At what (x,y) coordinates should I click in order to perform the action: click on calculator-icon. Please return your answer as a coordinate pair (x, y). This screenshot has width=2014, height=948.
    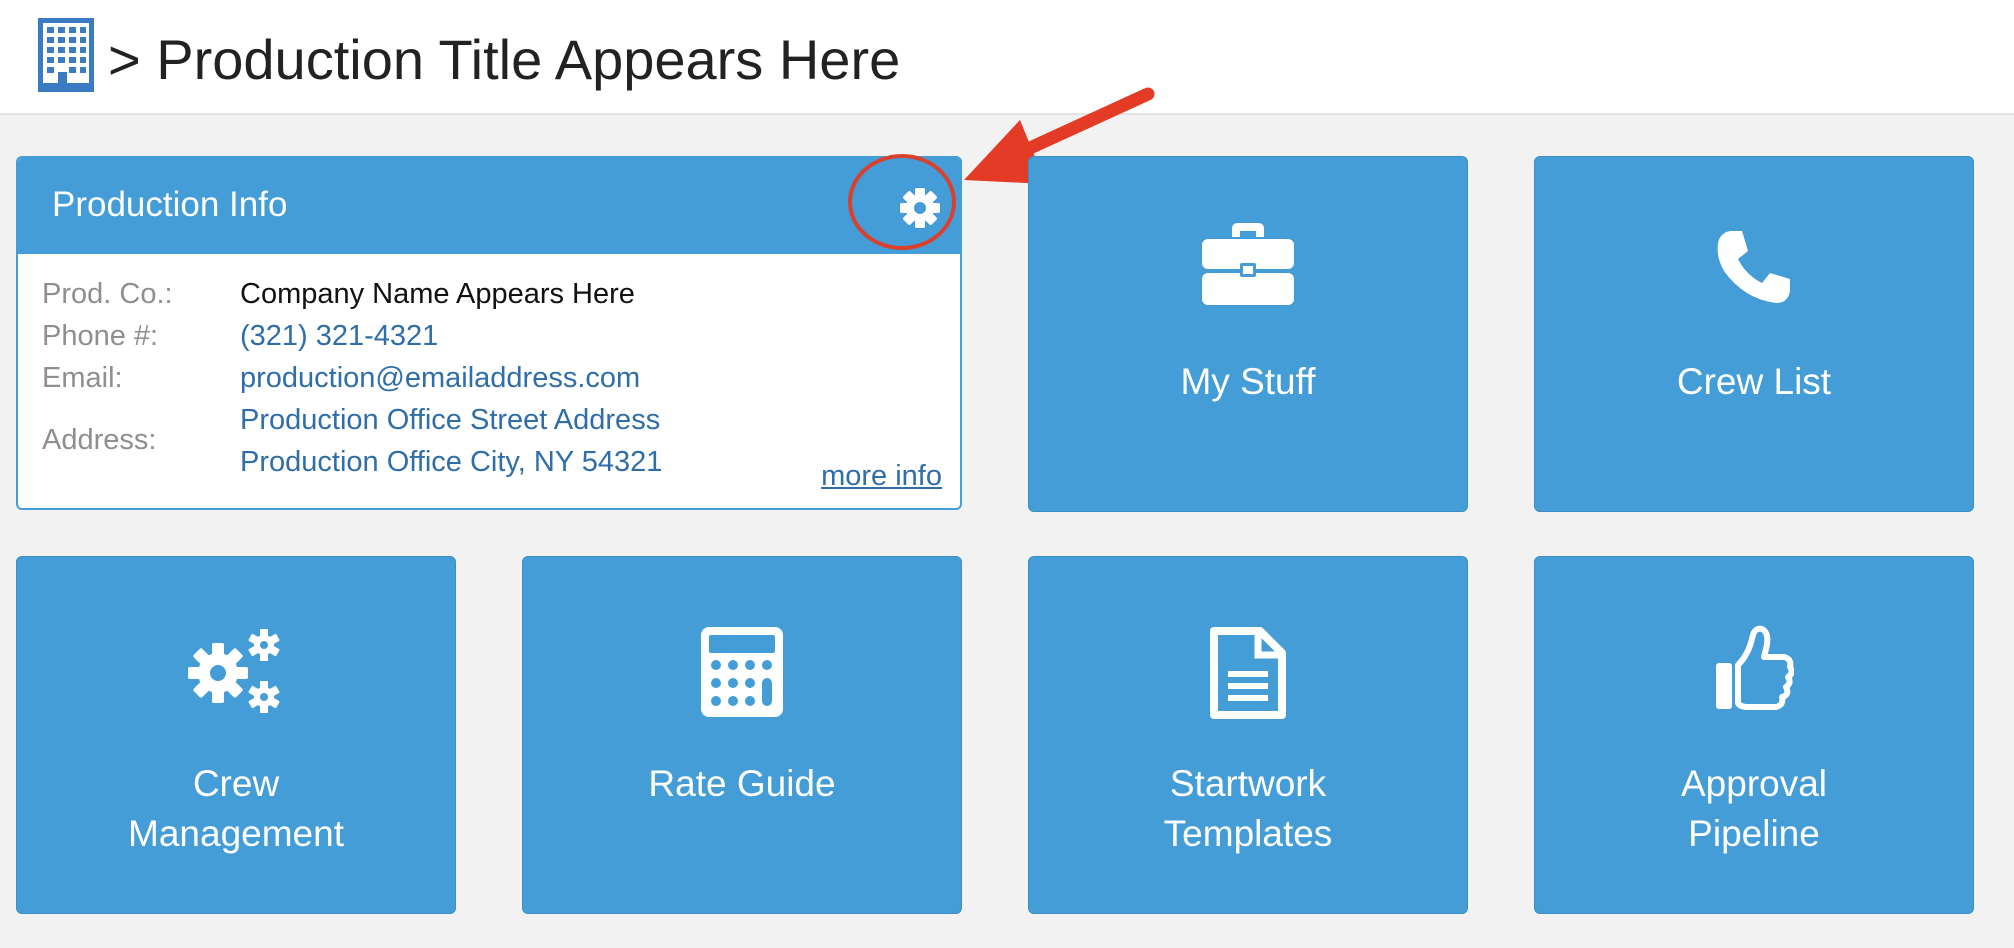
    Looking at the image, I should click on (742, 672).